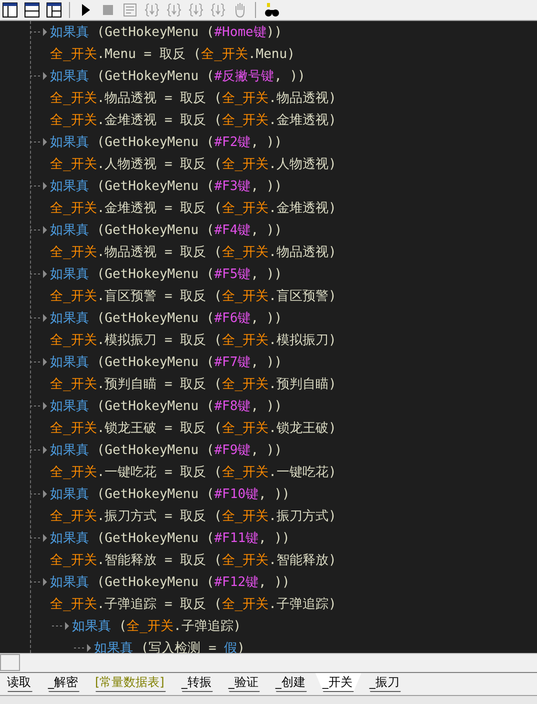 The height and width of the screenshot is (704, 537). What do you see at coordinates (129, 9) in the screenshot?
I see `document-icon` at bounding box center [129, 9].